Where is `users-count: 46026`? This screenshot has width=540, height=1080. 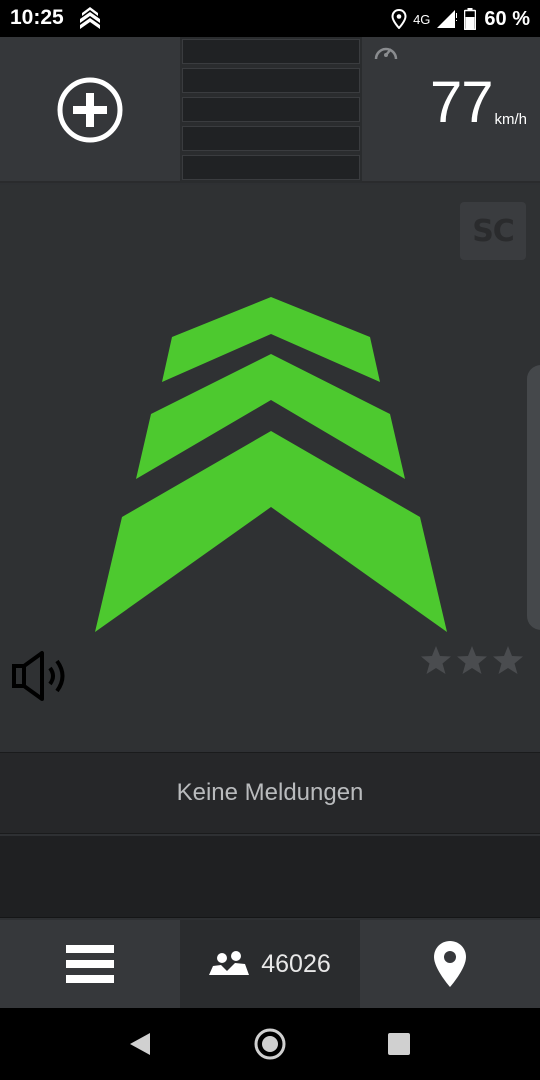 users-count: 46026 is located at coordinates (296, 963).